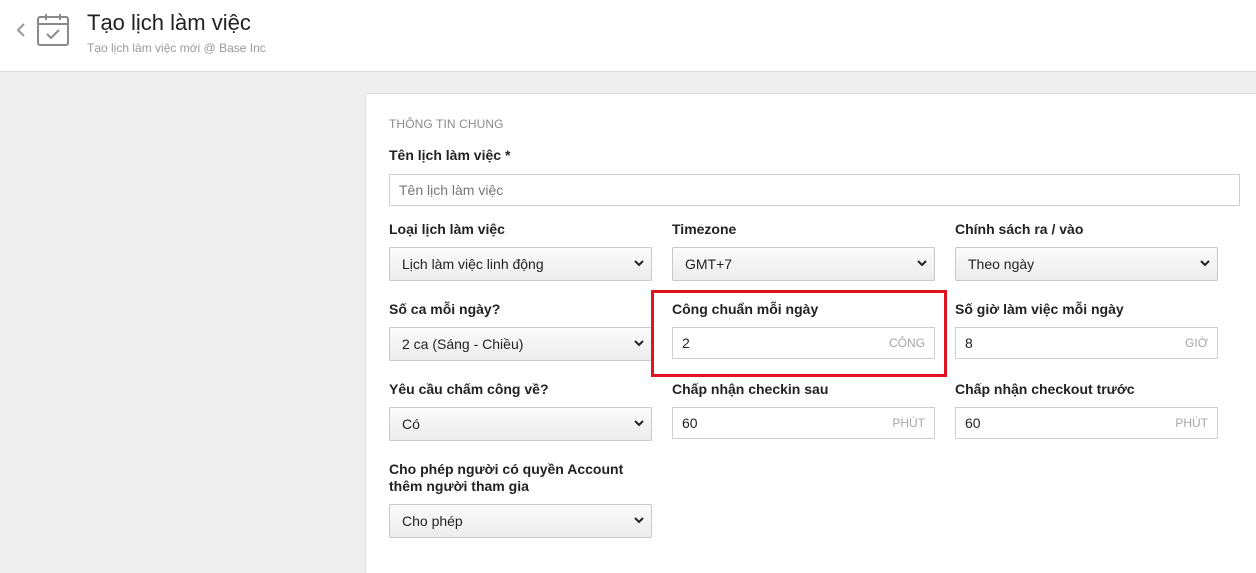 Image resolution: width=1256 pixels, height=573 pixels. Describe the element at coordinates (1086, 343) in the screenshot. I see `hours-per-day-input: 8 GIỜ` at that location.